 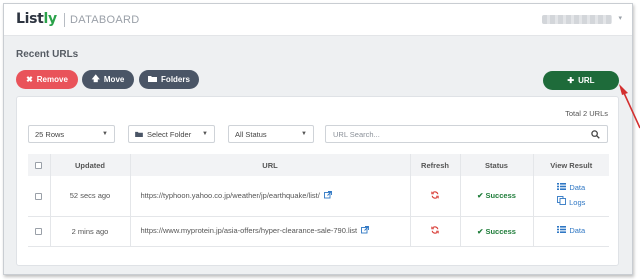 What do you see at coordinates (71, 134) in the screenshot?
I see `rows-per-page-select: 25 Rows ▼` at bounding box center [71, 134].